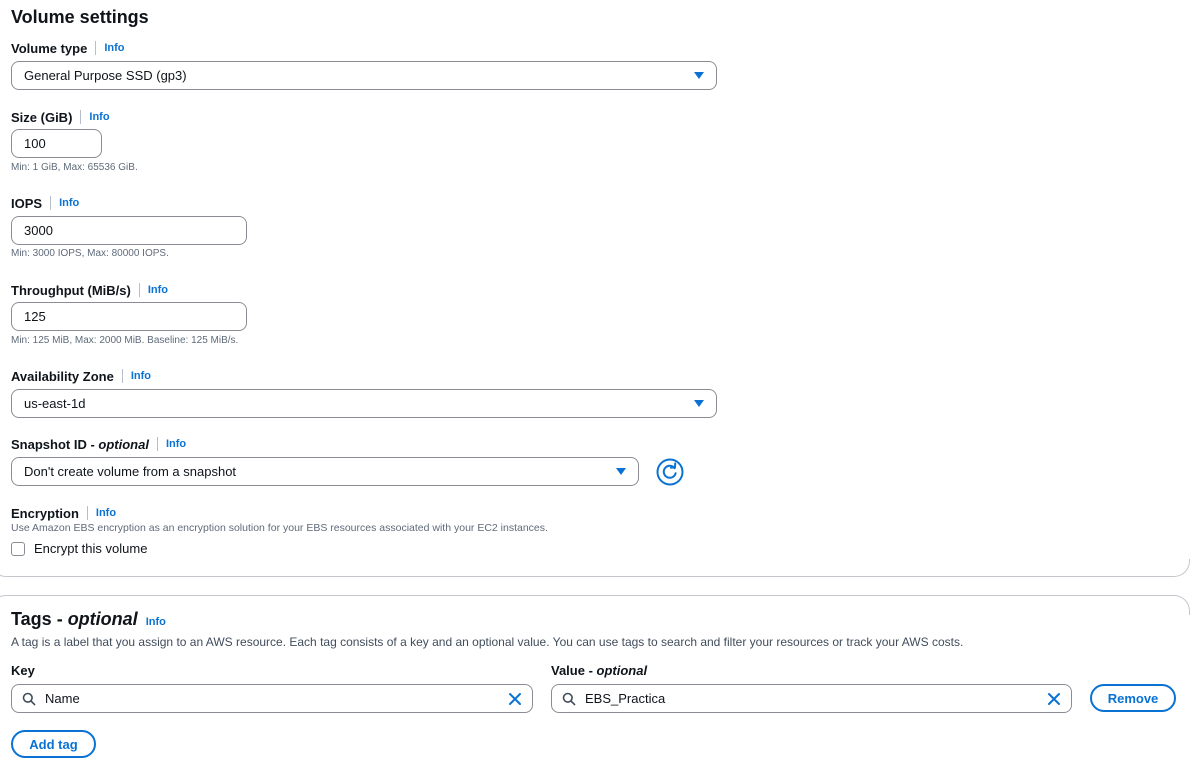  I want to click on az-info-link: Info, so click(141, 376).